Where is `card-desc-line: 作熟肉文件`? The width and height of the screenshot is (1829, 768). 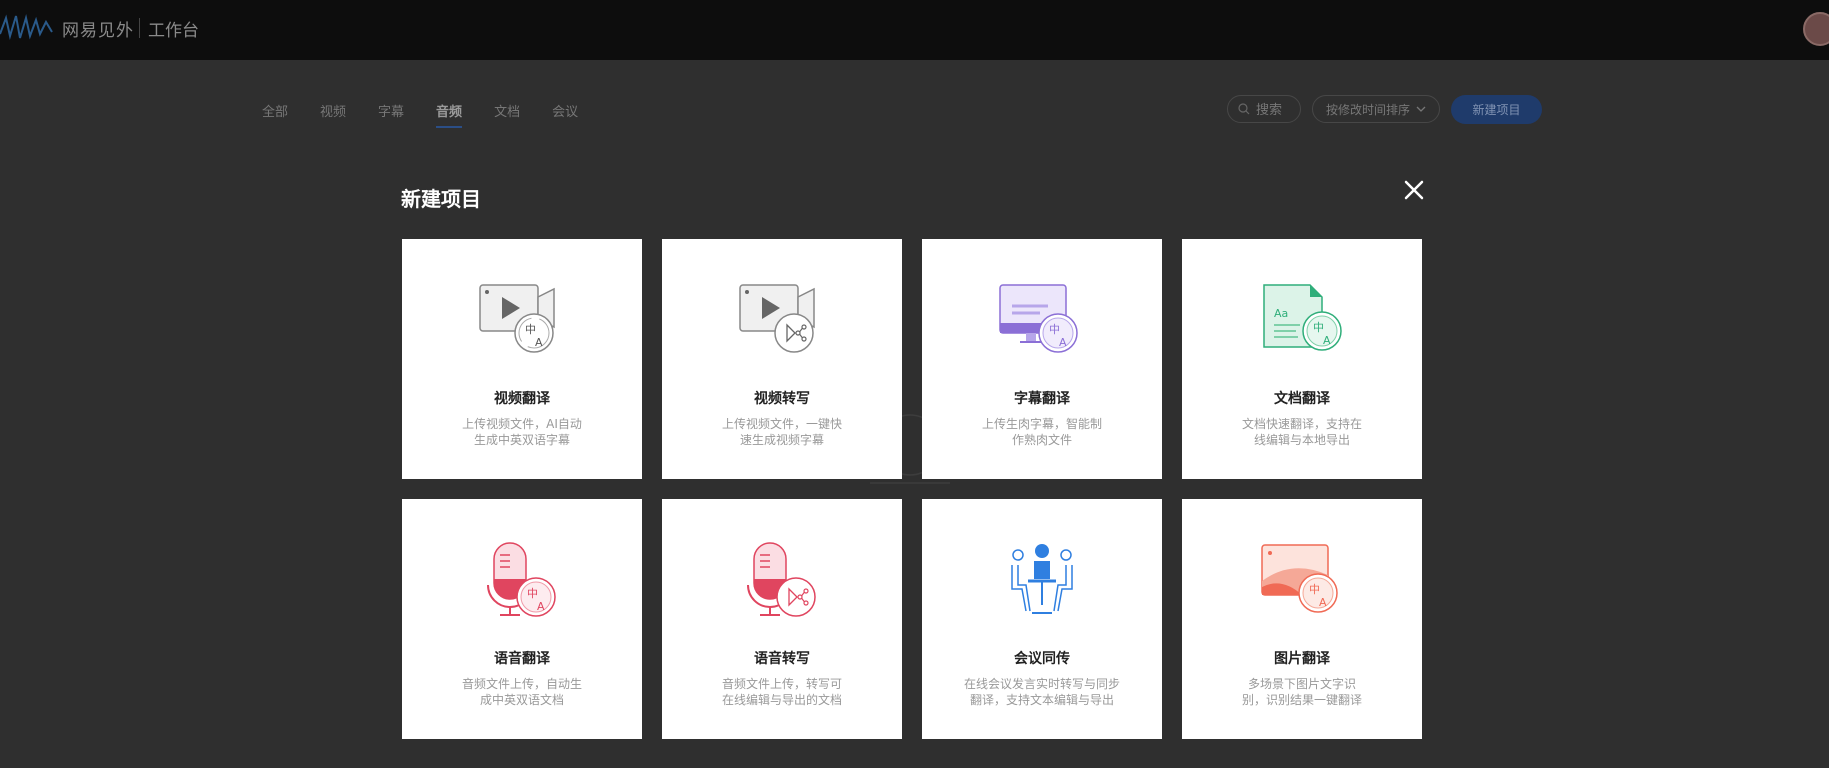 card-desc-line: 作熟肉文件 is located at coordinates (1041, 440).